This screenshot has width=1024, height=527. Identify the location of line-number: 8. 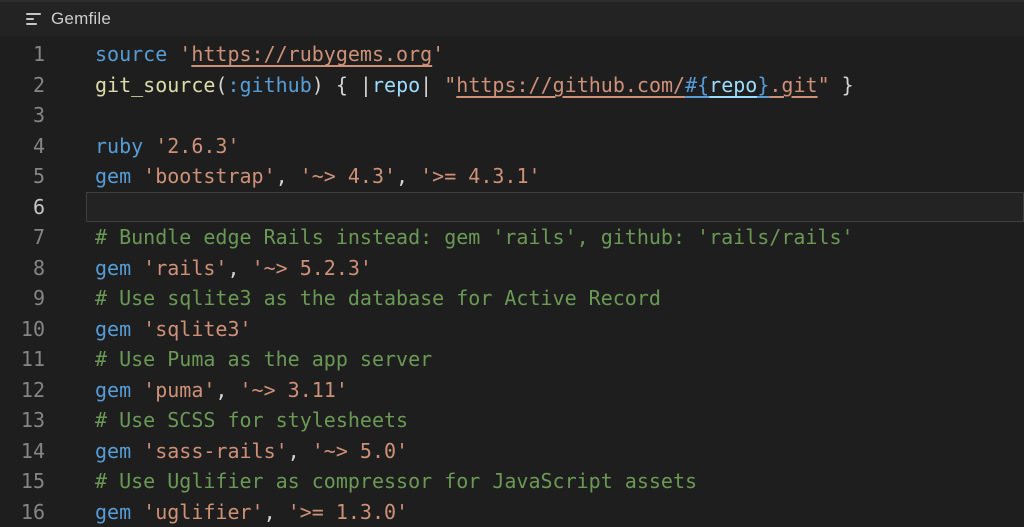
(22, 268).